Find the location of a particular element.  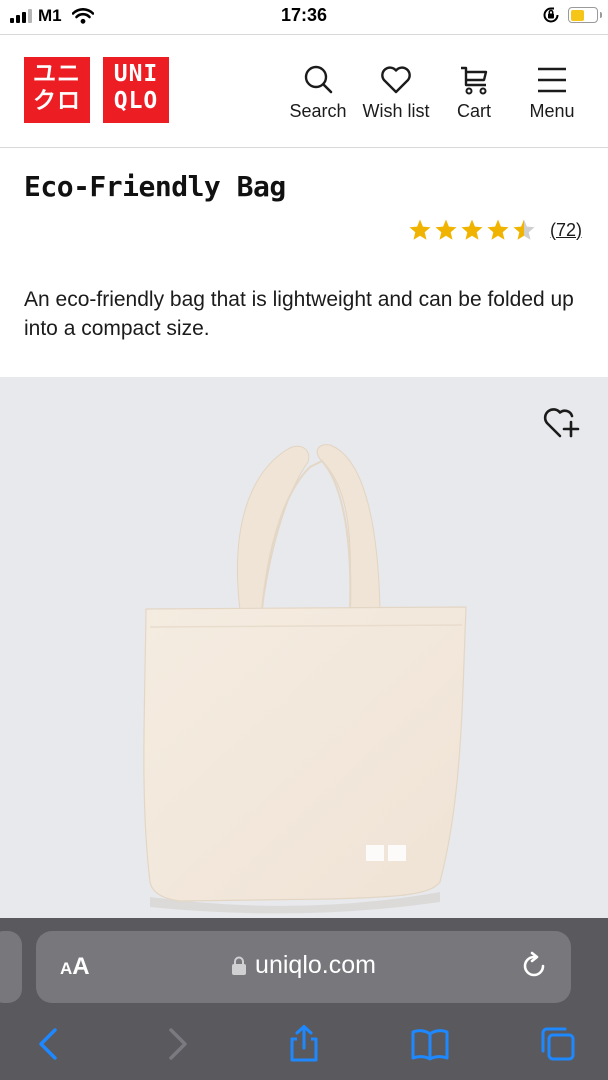

battery-icon is located at coordinates (585, 15).